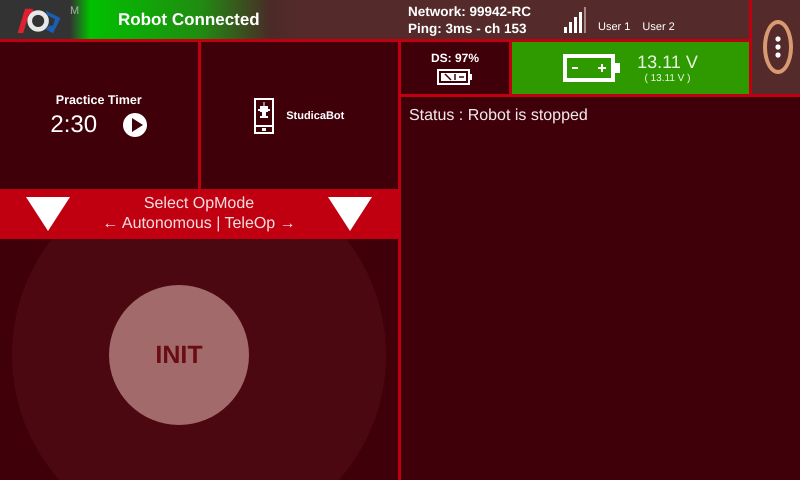  Describe the element at coordinates (667, 62) in the screenshot. I see `battery-voltage: 13.11 V` at that location.